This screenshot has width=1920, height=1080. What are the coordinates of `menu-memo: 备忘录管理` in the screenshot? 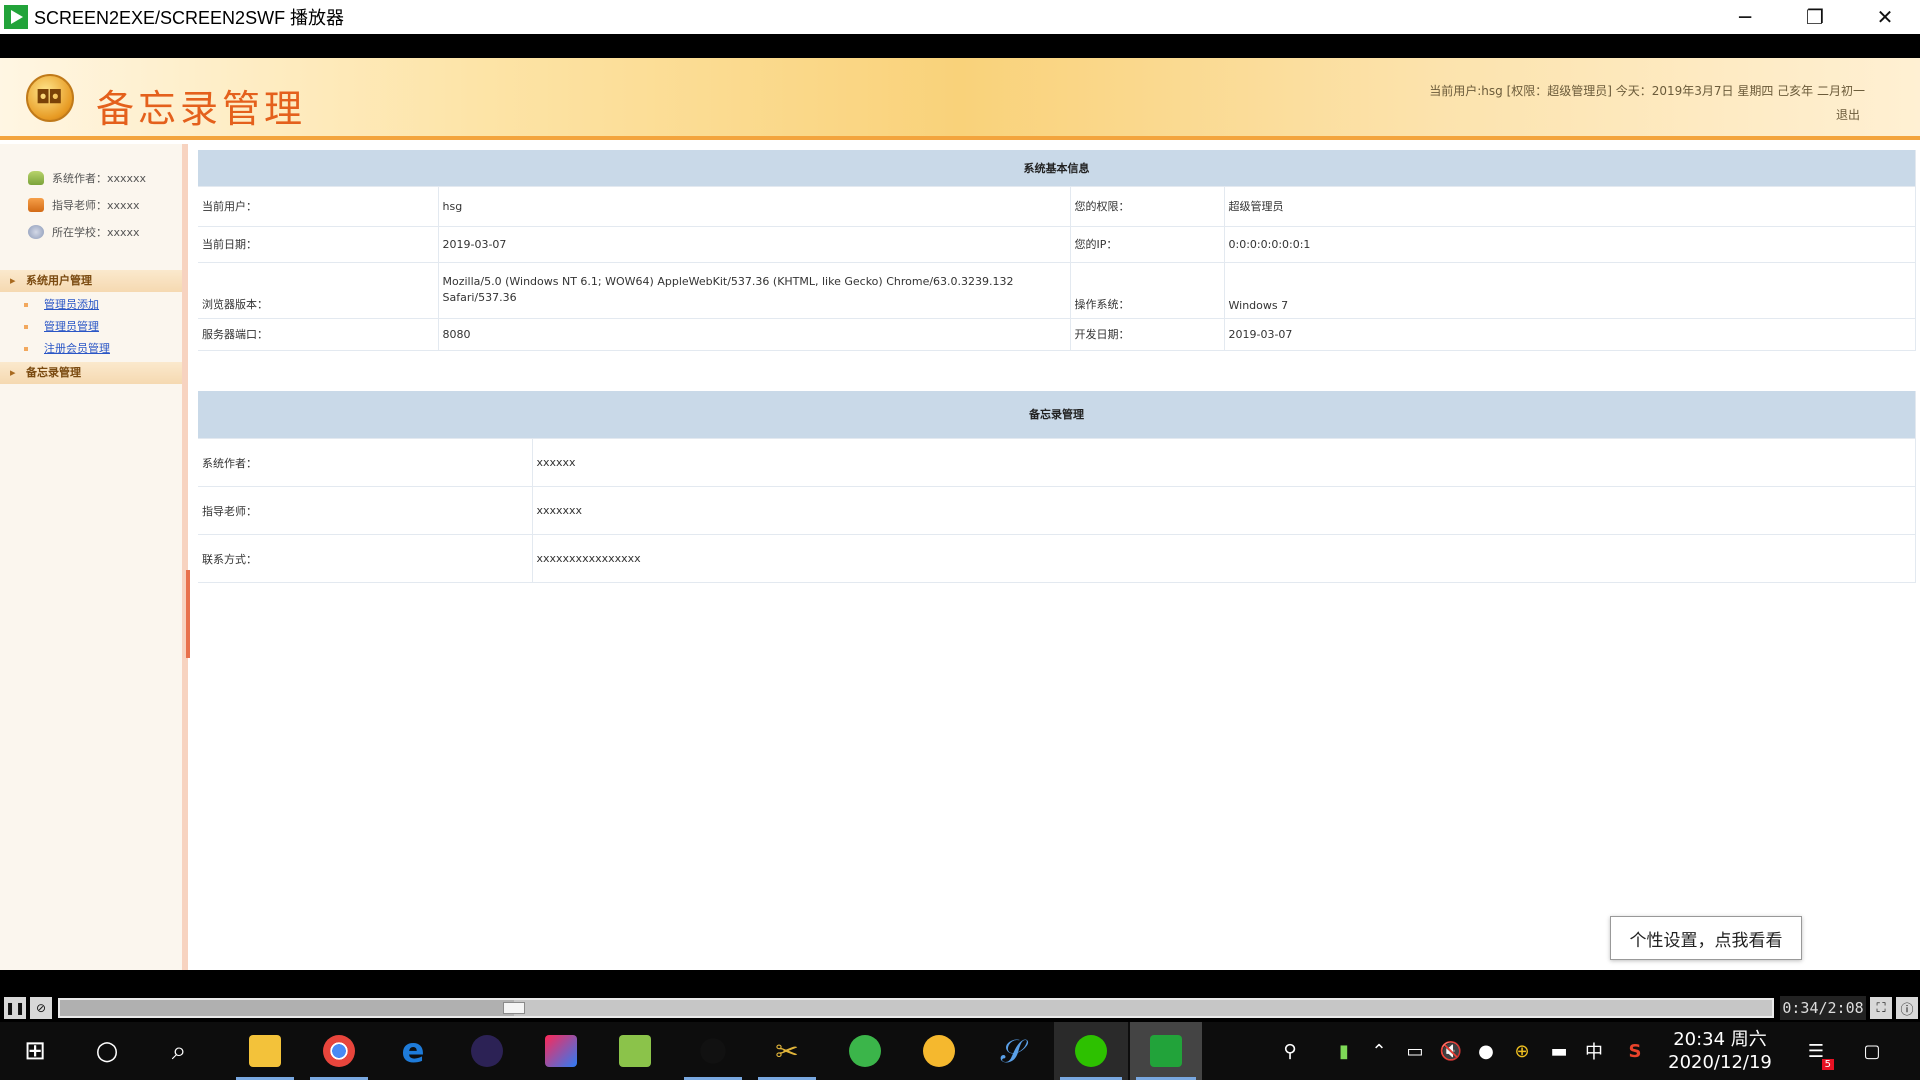 It's located at (91, 373).